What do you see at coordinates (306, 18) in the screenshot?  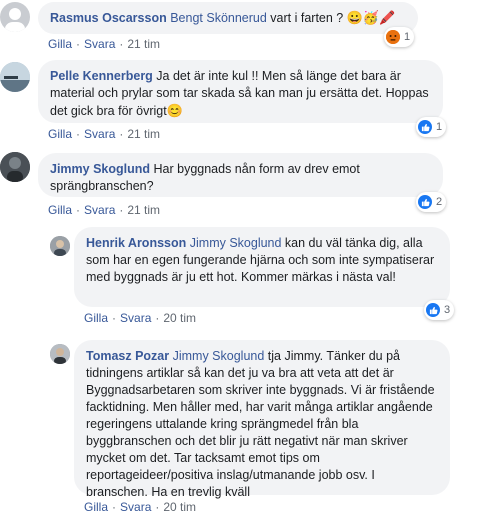 I see `comment-text: vart i farten ?` at bounding box center [306, 18].